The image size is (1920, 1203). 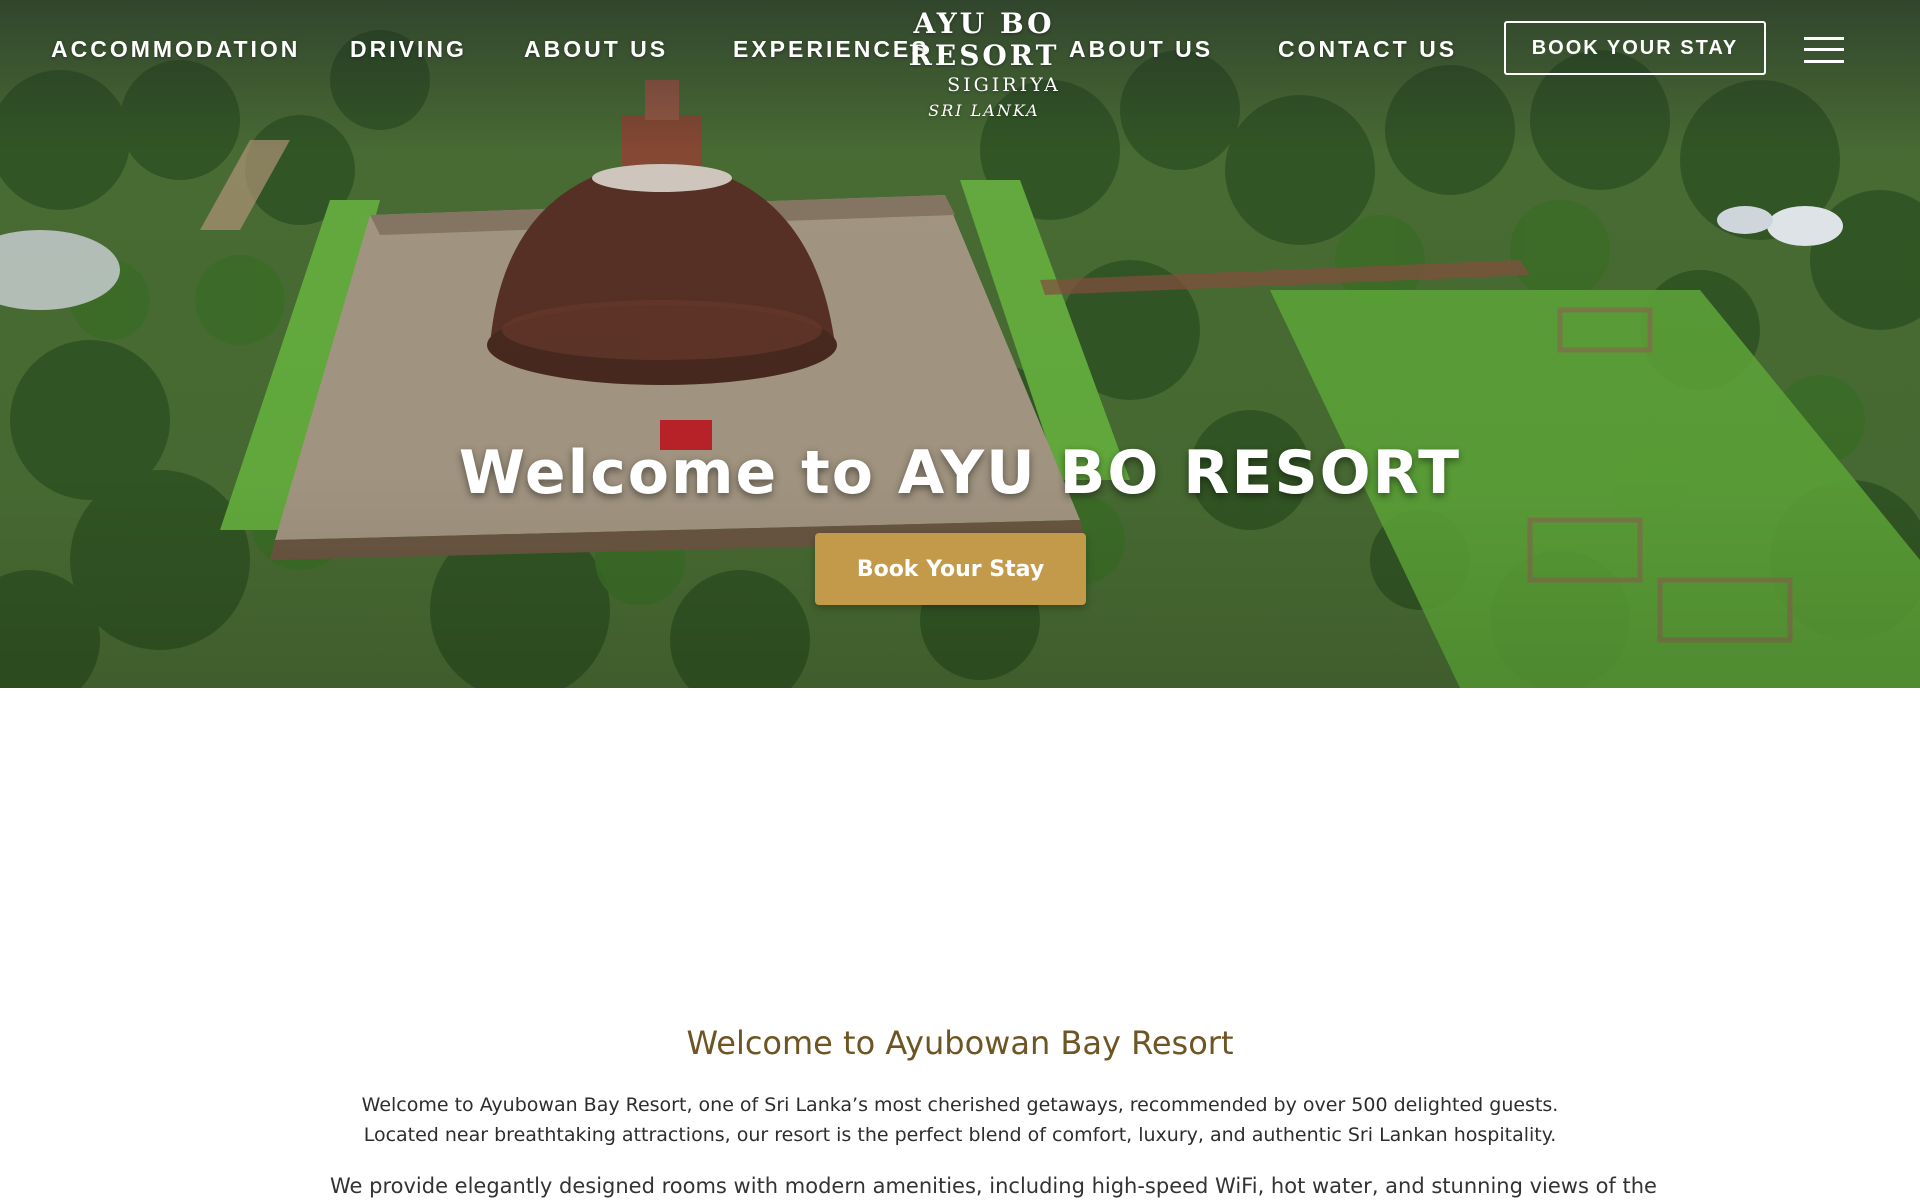 What do you see at coordinates (984, 39) in the screenshot?
I see `brand-name: AYU BO RESORT` at bounding box center [984, 39].